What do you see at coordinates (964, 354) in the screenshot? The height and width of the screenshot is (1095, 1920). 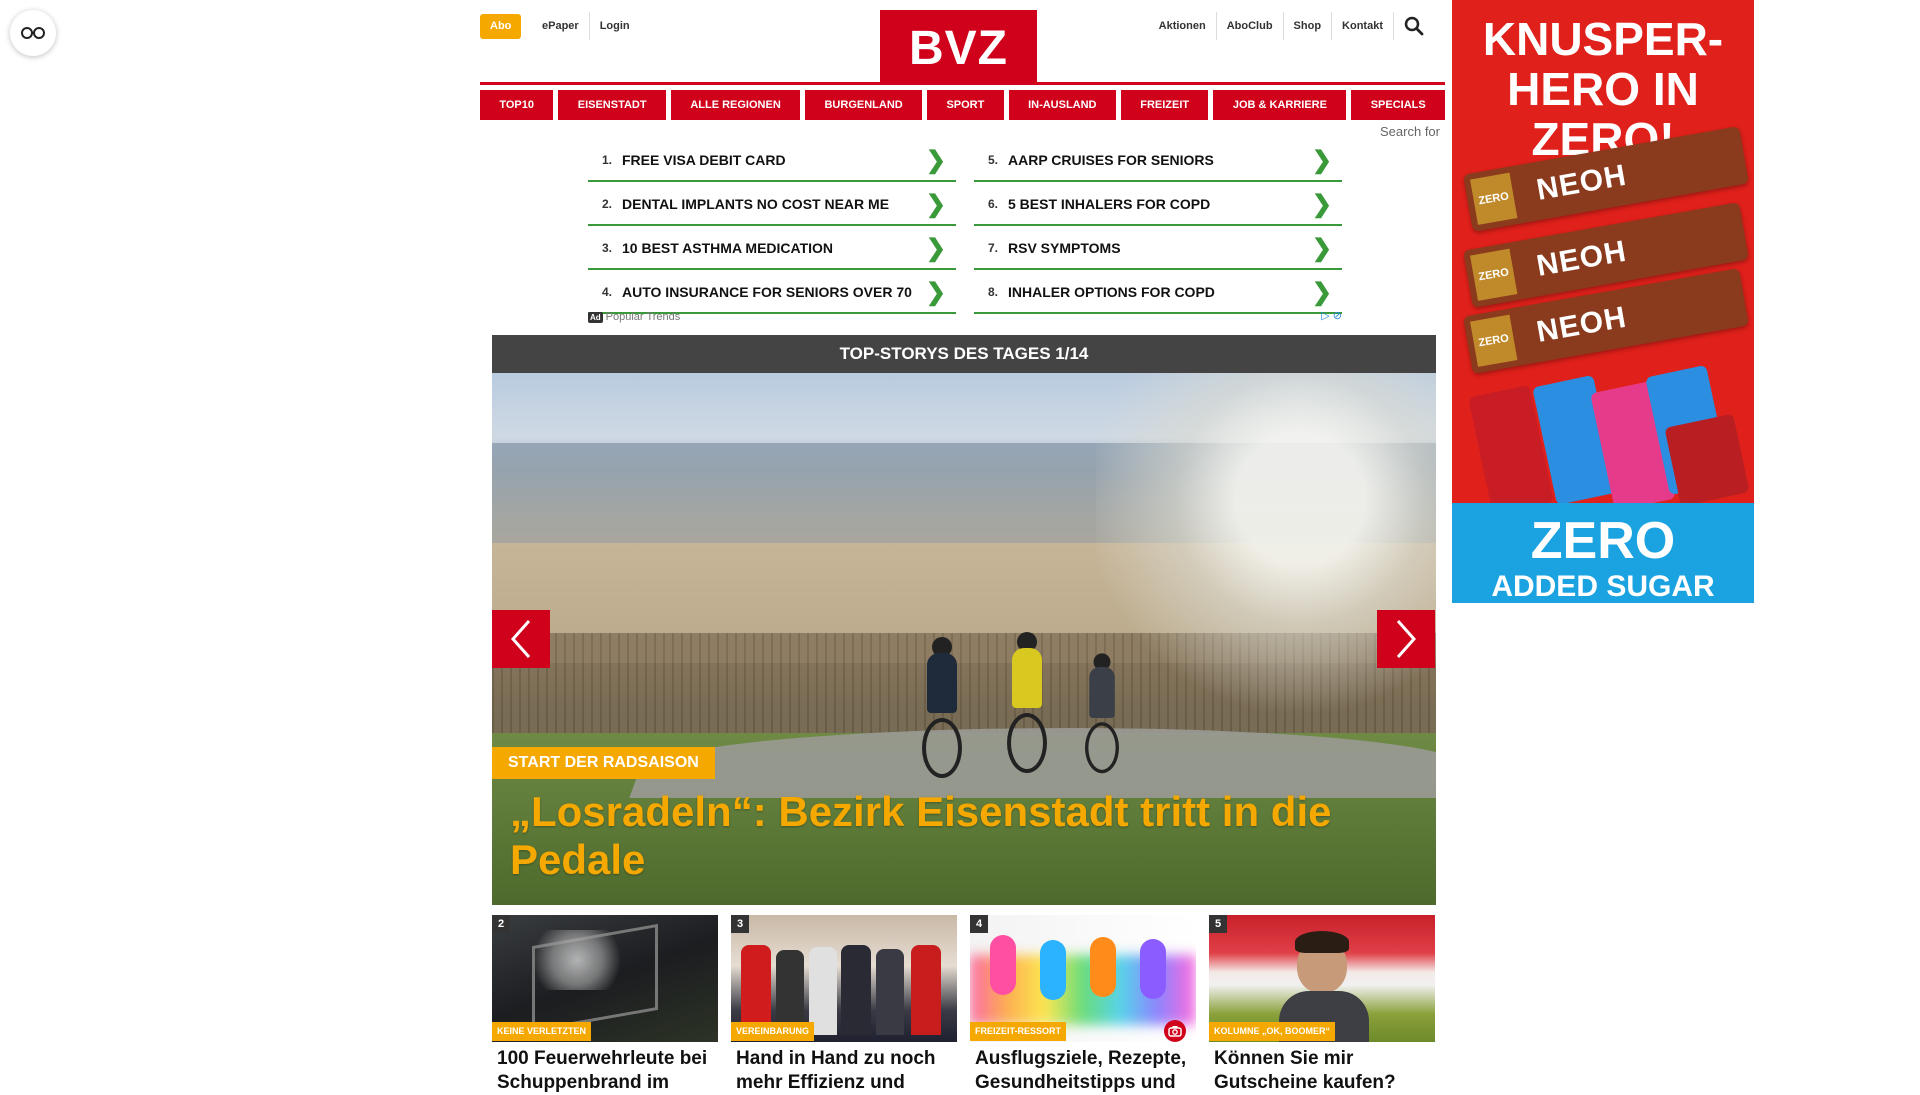 I see `top-stories-header: TOP-STORYS DES TAGES 1/14` at bounding box center [964, 354].